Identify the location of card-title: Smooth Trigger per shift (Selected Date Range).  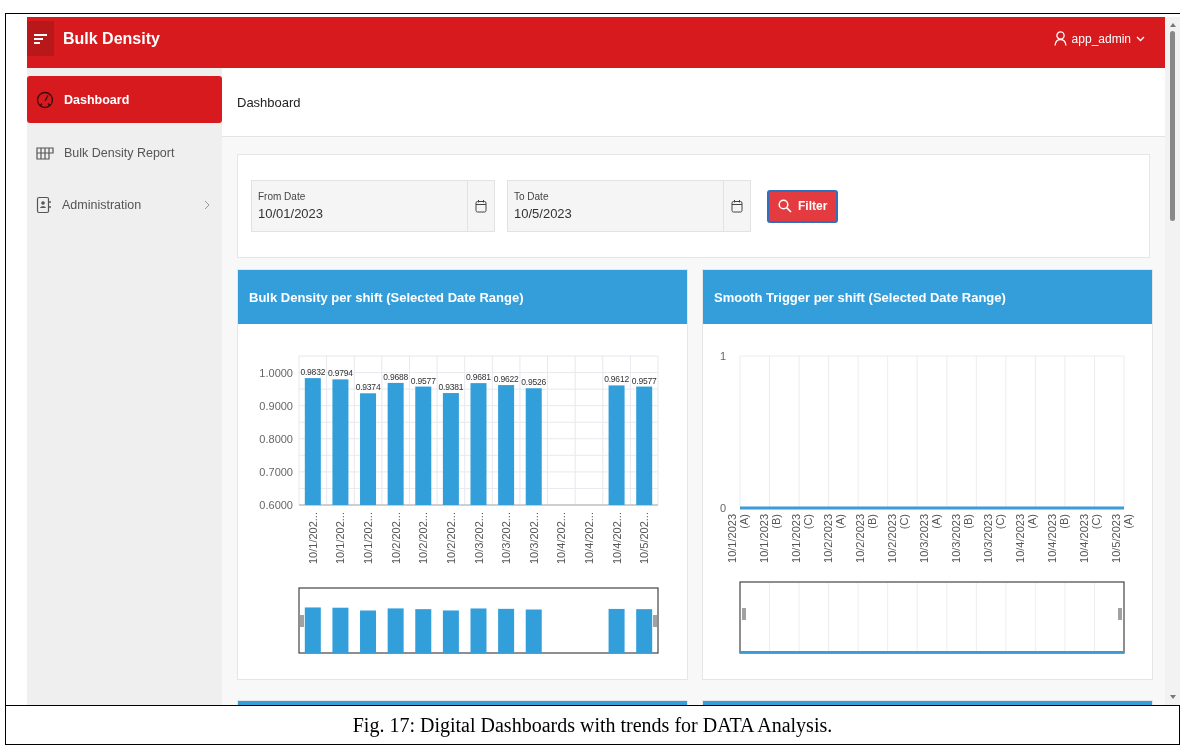
(860, 297).